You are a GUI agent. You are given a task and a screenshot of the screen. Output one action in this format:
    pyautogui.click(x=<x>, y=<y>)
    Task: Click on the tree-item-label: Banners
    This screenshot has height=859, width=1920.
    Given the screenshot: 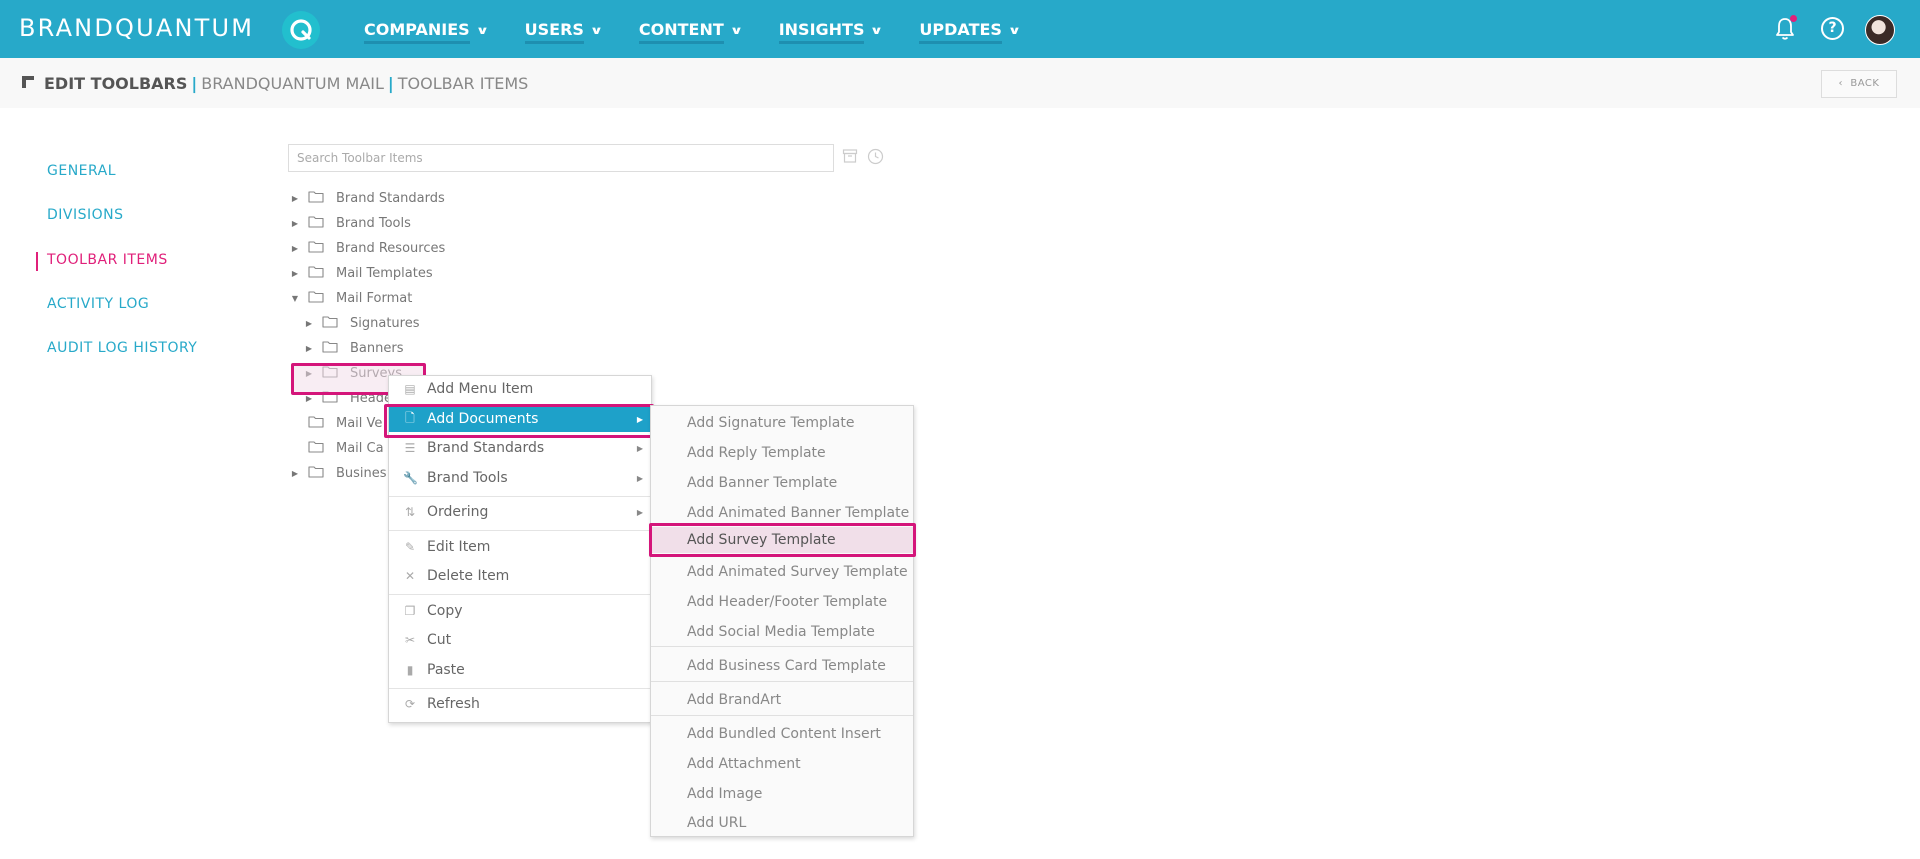 What is the action you would take?
    pyautogui.click(x=377, y=348)
    